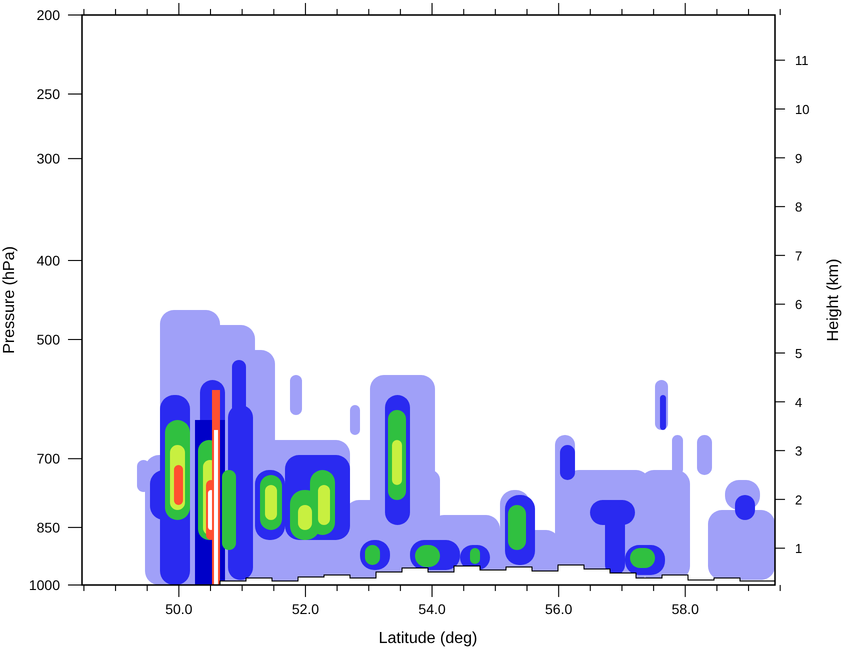 The width and height of the screenshot is (850, 650). I want to click on height-tick-label: 7, so click(798, 256).